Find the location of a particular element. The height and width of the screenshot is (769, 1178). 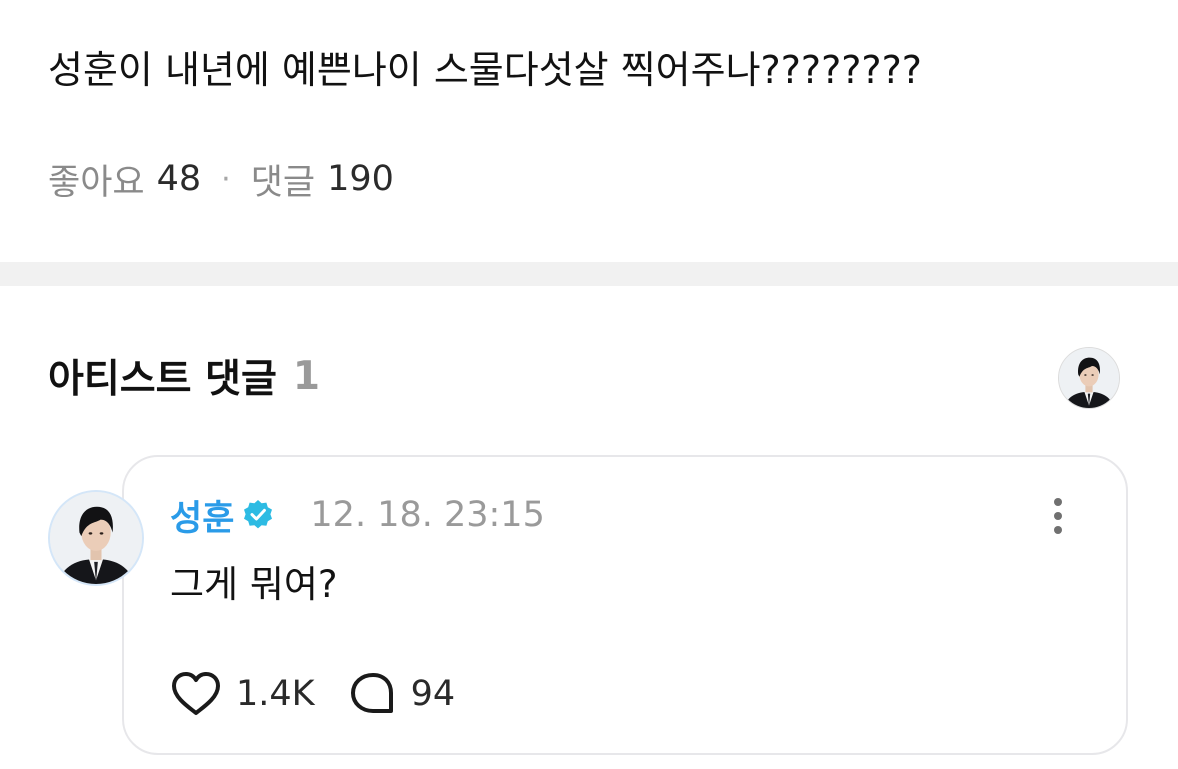

reply-button: 94 is located at coordinates (402, 694).